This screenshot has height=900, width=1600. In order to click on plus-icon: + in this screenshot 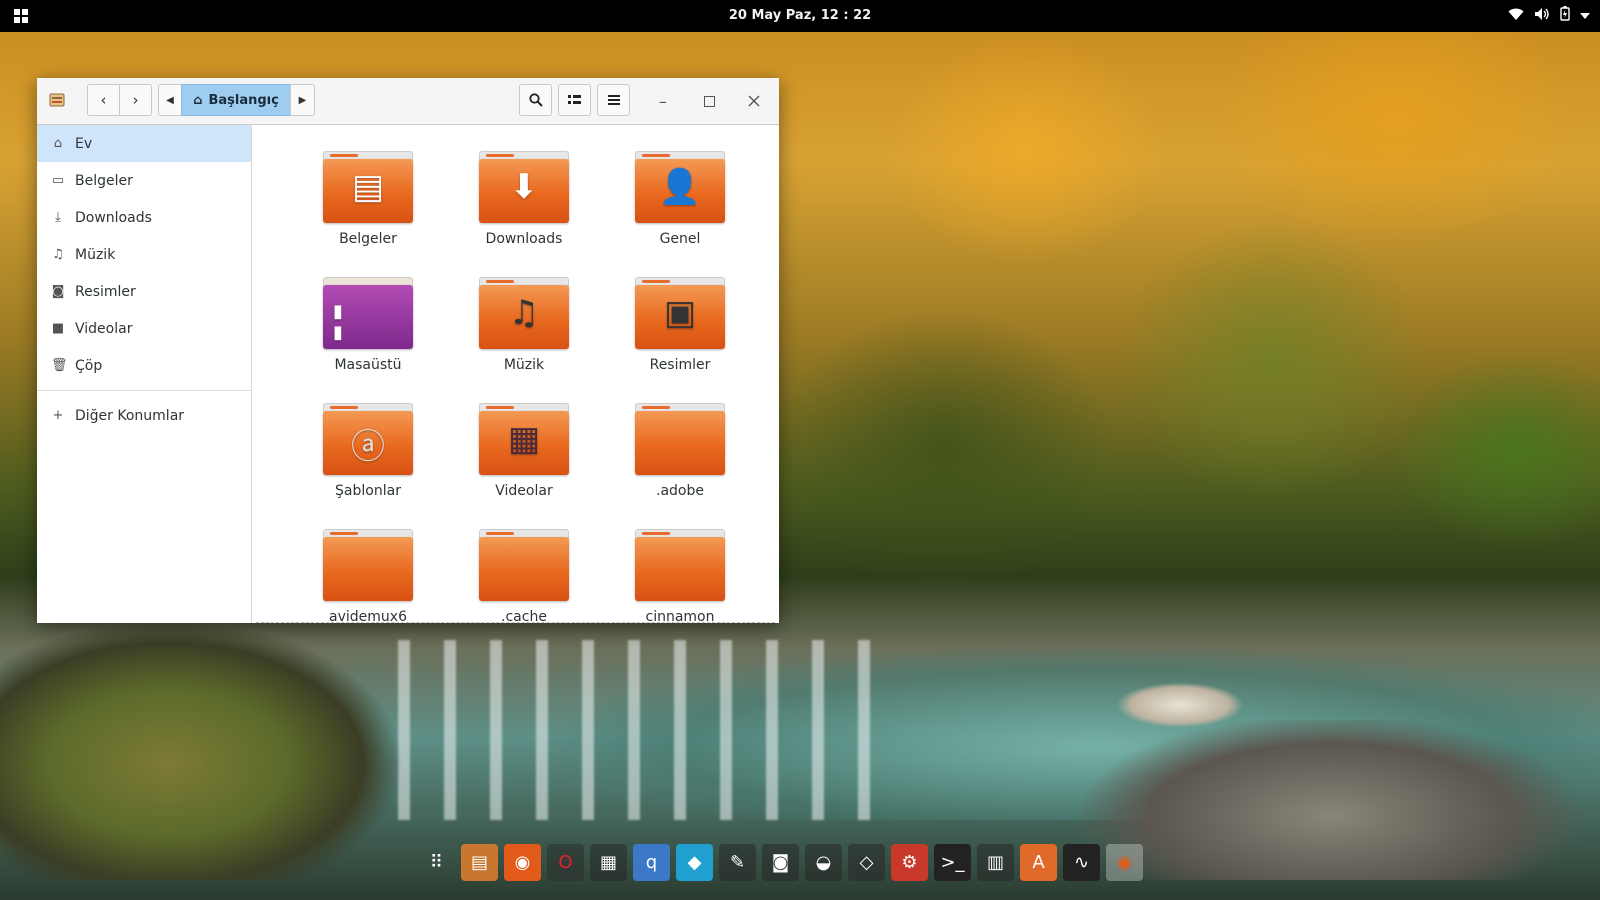, I will do `click(58, 415)`.